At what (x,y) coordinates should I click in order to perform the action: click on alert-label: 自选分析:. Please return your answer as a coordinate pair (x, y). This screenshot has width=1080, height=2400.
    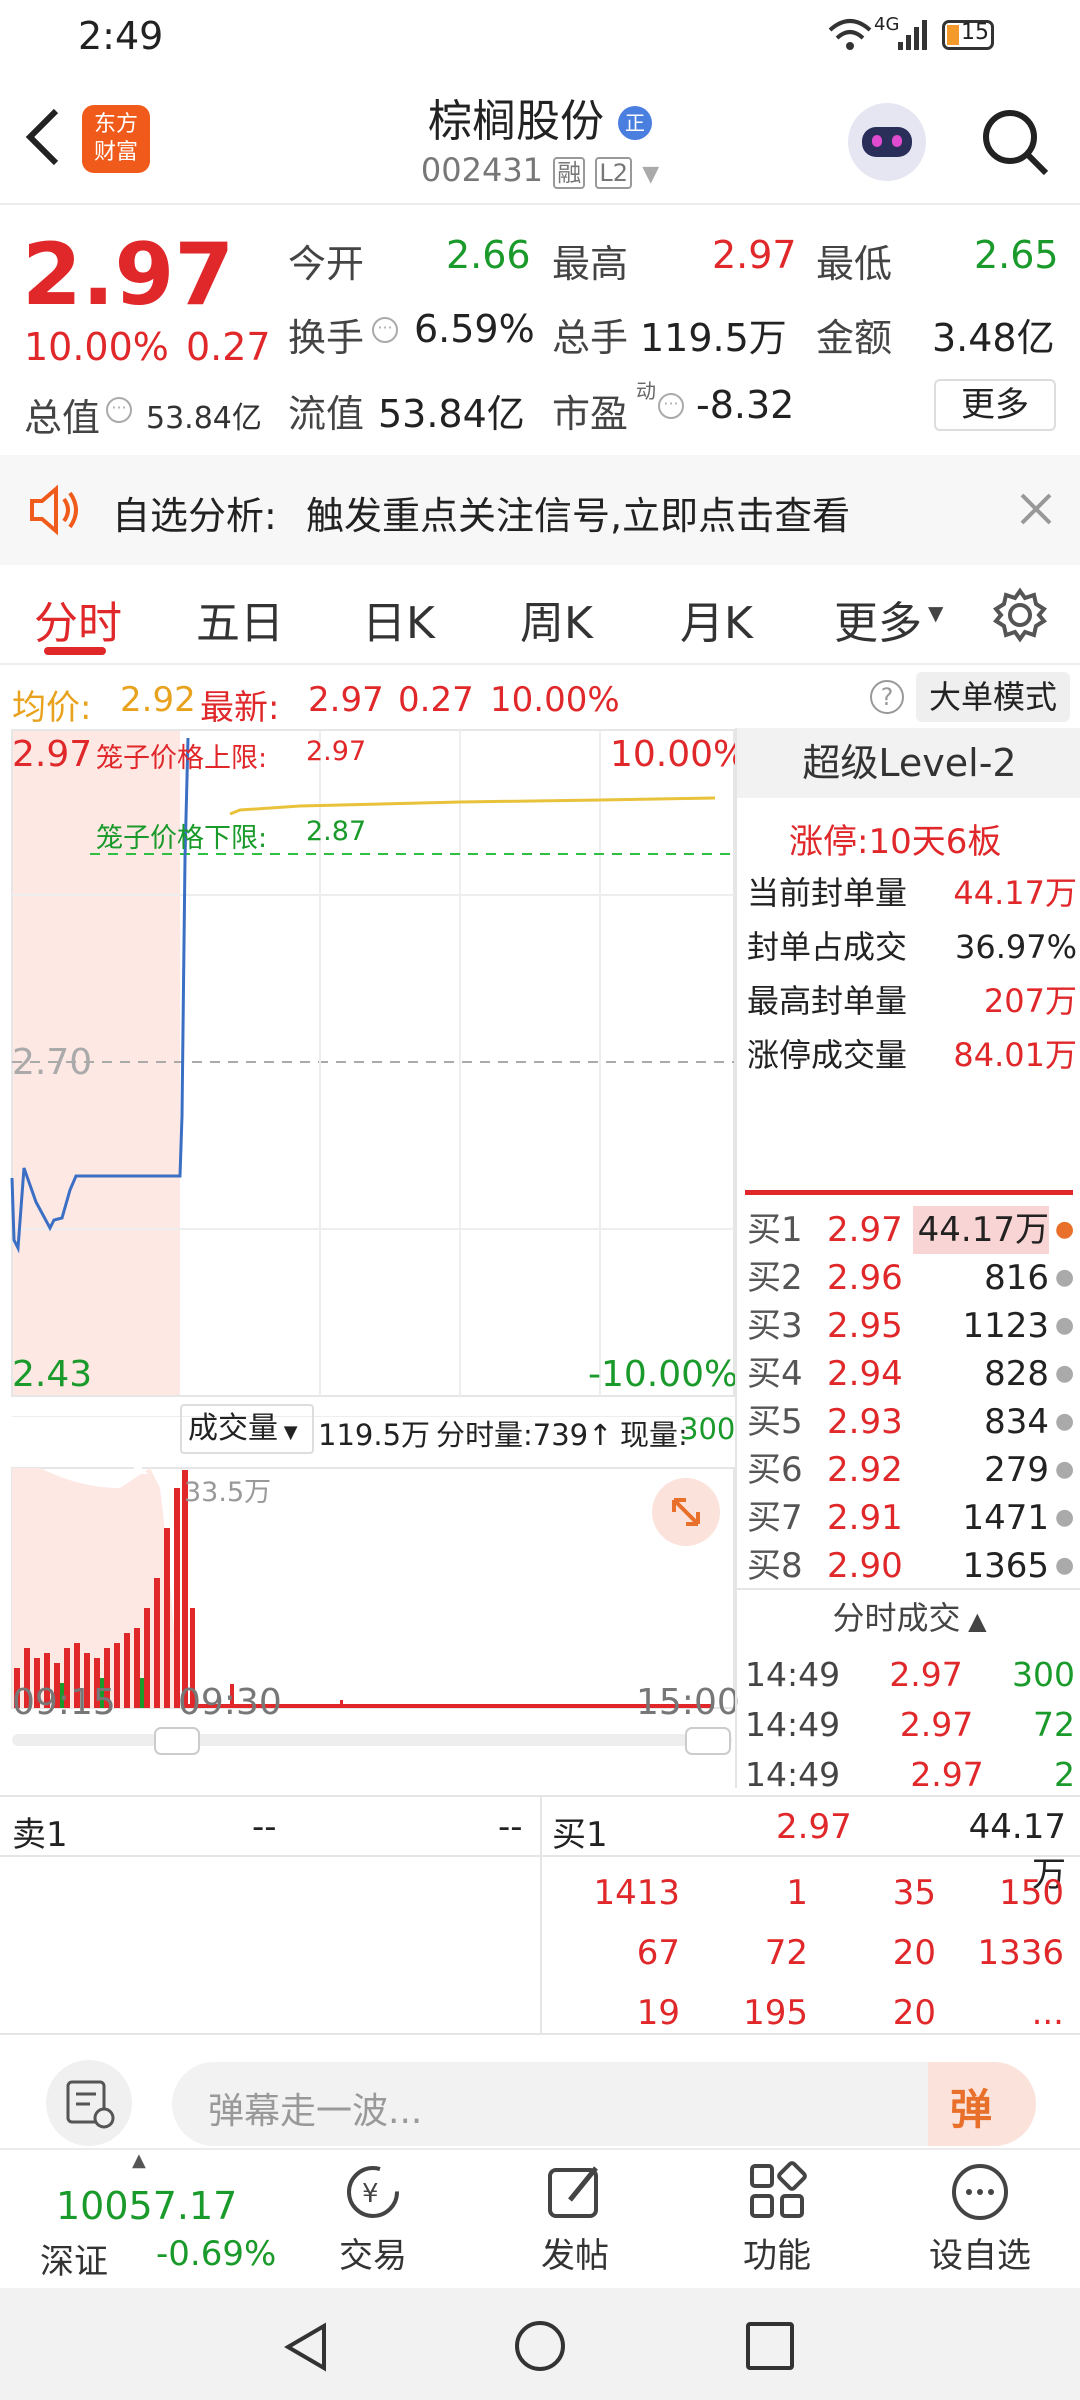
    Looking at the image, I should click on (194, 516).